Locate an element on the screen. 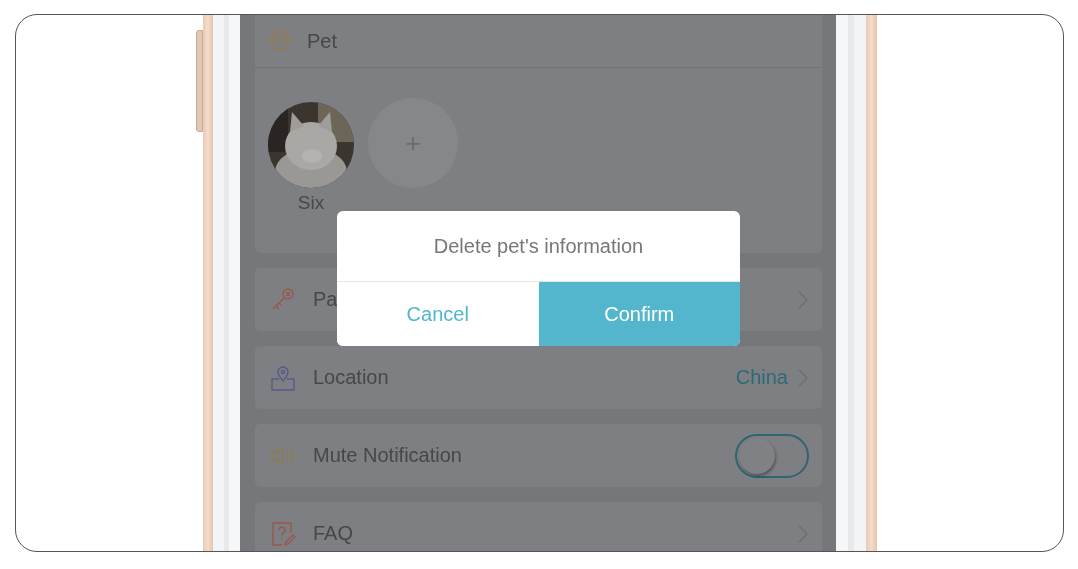 The height and width of the screenshot is (569, 1078). row-value: China is located at coordinates (761, 377).